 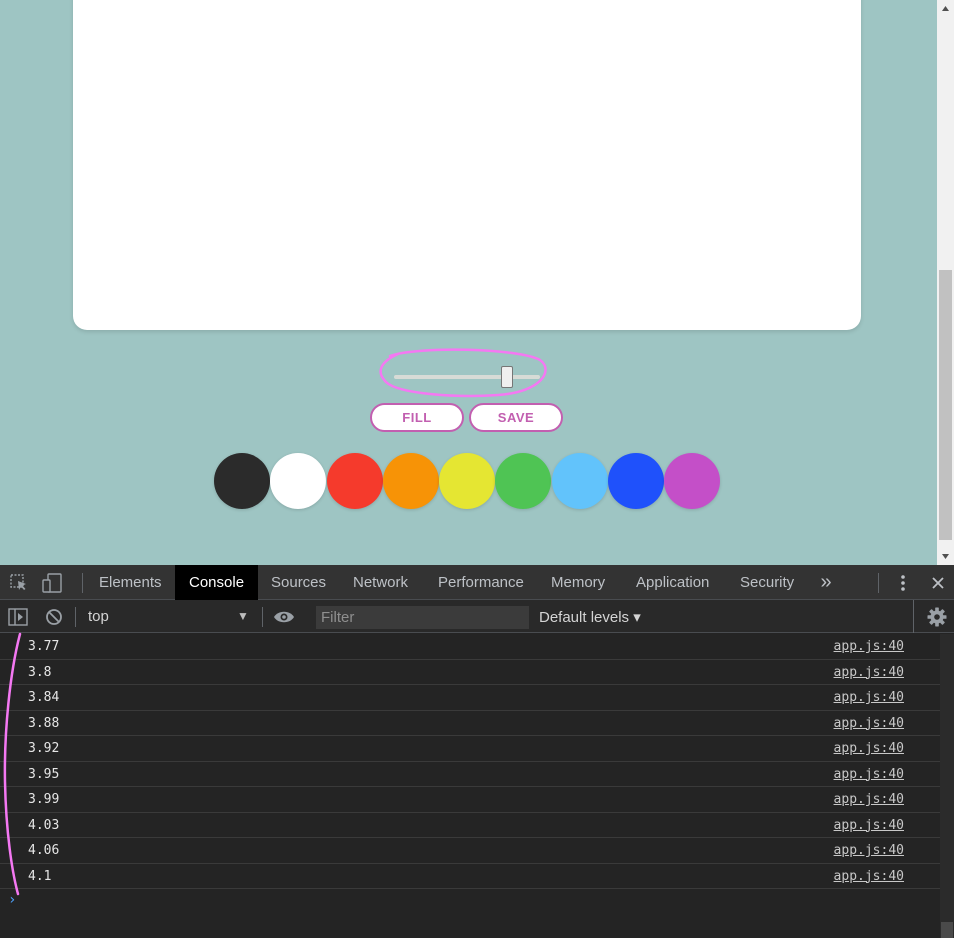 What do you see at coordinates (170, 616) in the screenshot?
I see `context-selector: top` at bounding box center [170, 616].